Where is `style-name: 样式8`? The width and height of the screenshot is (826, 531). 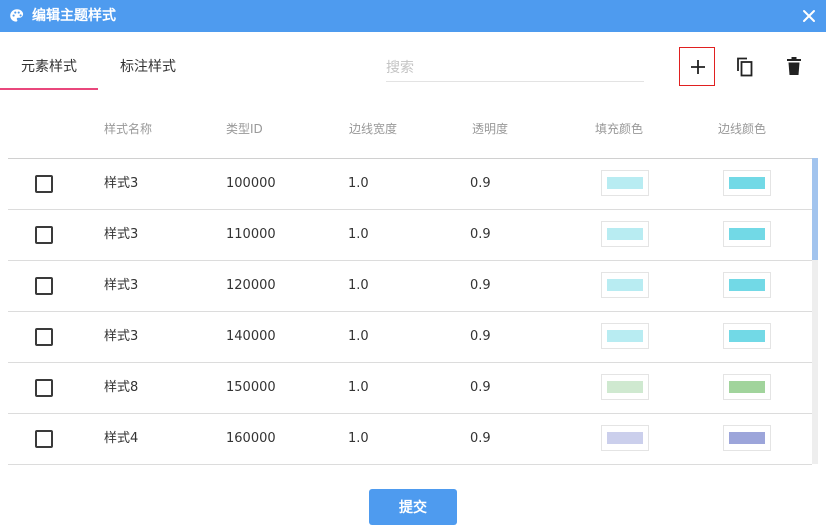 style-name: 样式8 is located at coordinates (121, 387).